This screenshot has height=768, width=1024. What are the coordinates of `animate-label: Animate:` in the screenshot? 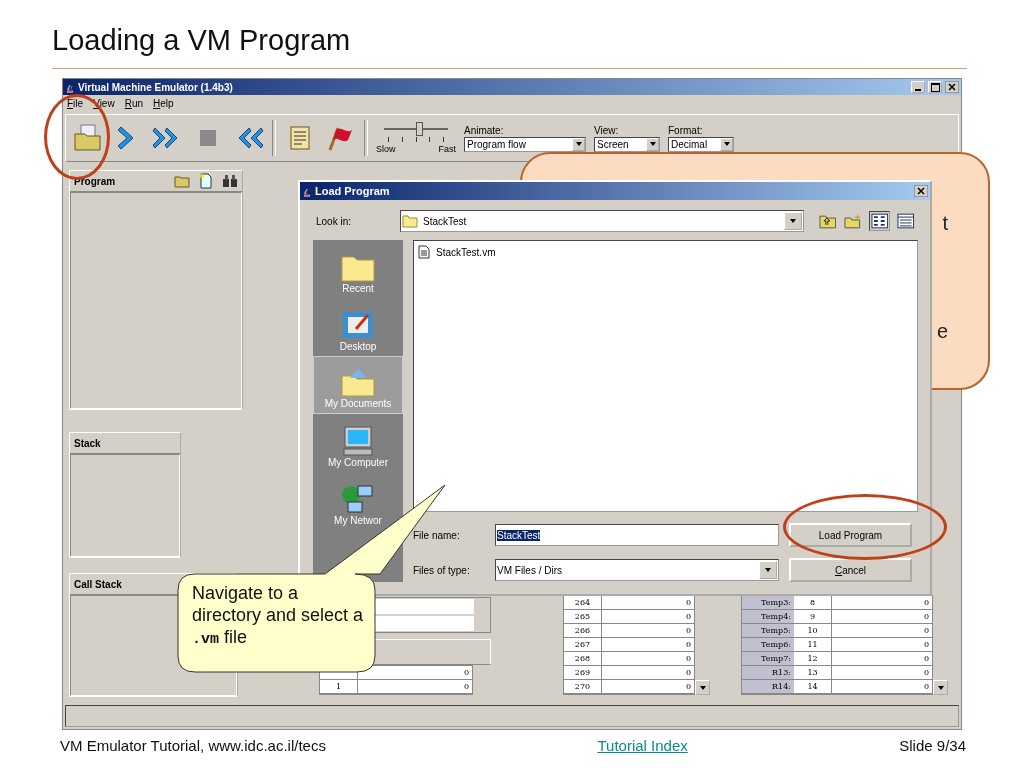 It's located at (484, 130).